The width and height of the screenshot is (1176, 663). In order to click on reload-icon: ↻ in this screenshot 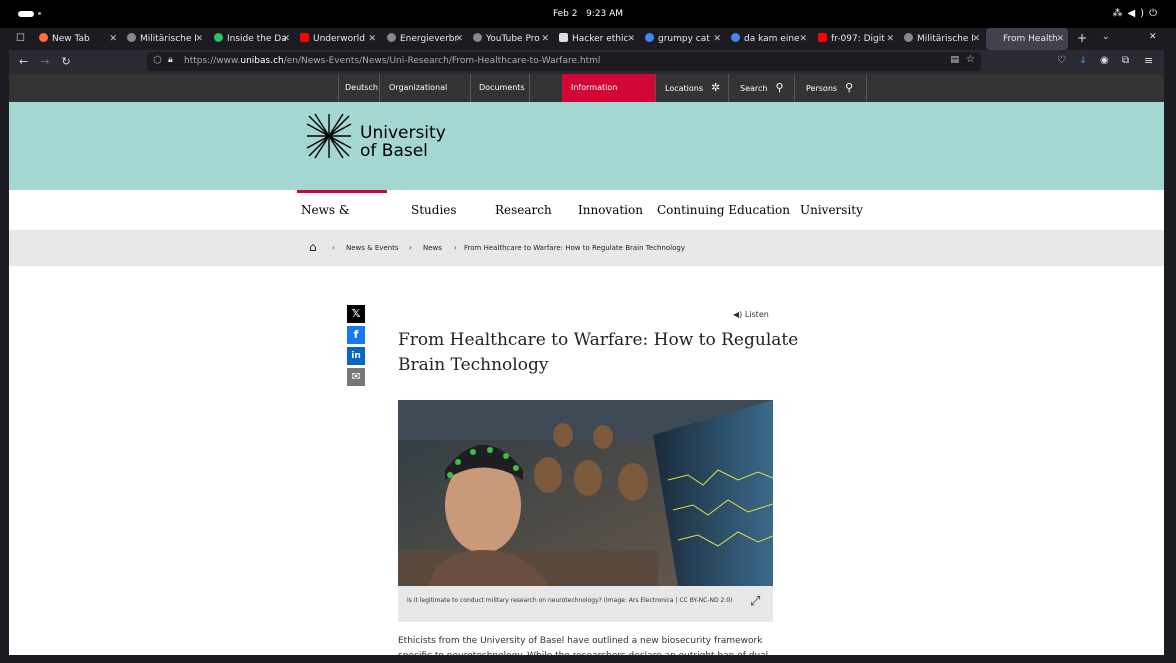, I will do `click(71, 61)`.